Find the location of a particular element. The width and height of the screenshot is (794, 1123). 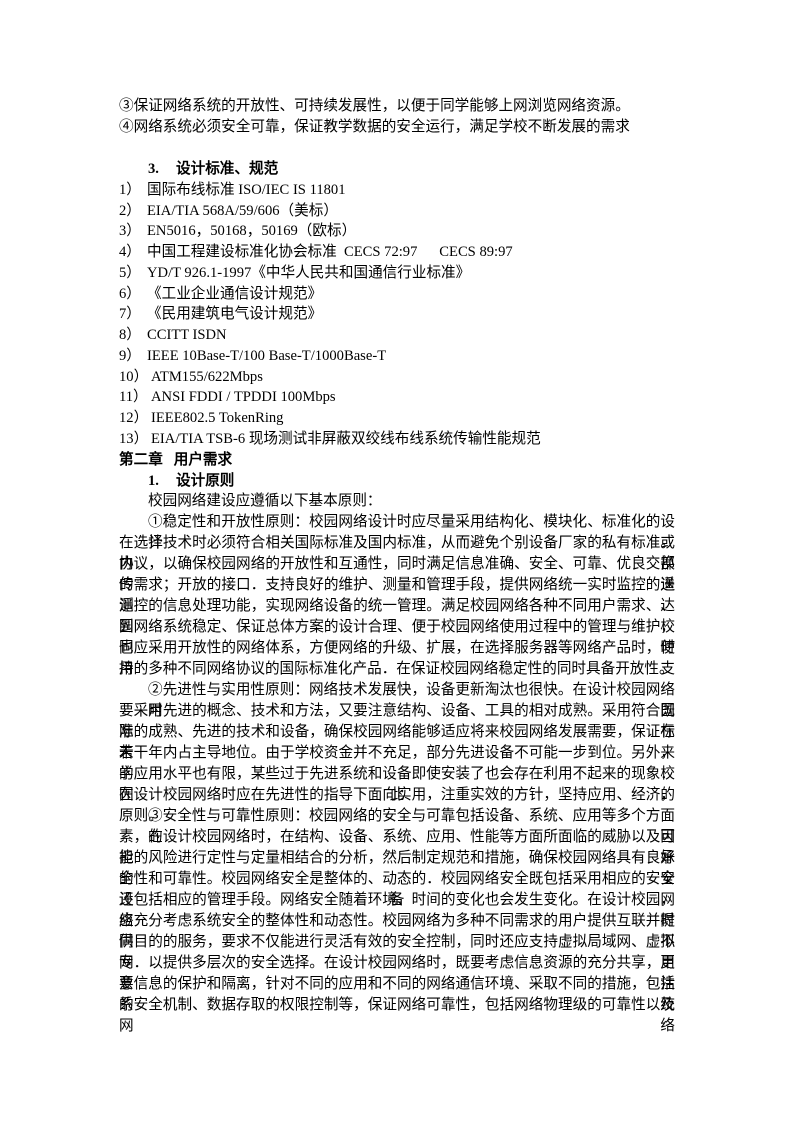

list-item: 3） EN5016，50168，50169（欧标） is located at coordinates (238, 231).